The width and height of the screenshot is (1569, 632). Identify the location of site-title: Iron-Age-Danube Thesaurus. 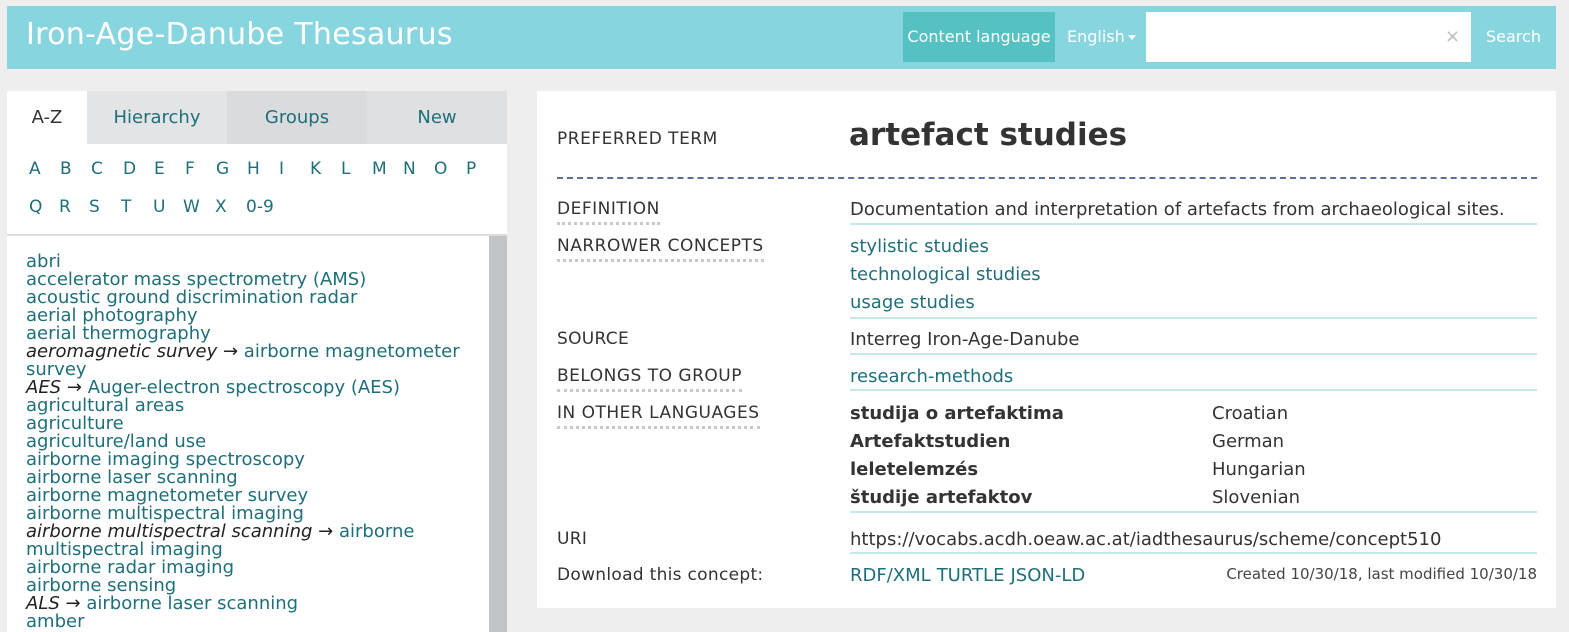
(239, 34).